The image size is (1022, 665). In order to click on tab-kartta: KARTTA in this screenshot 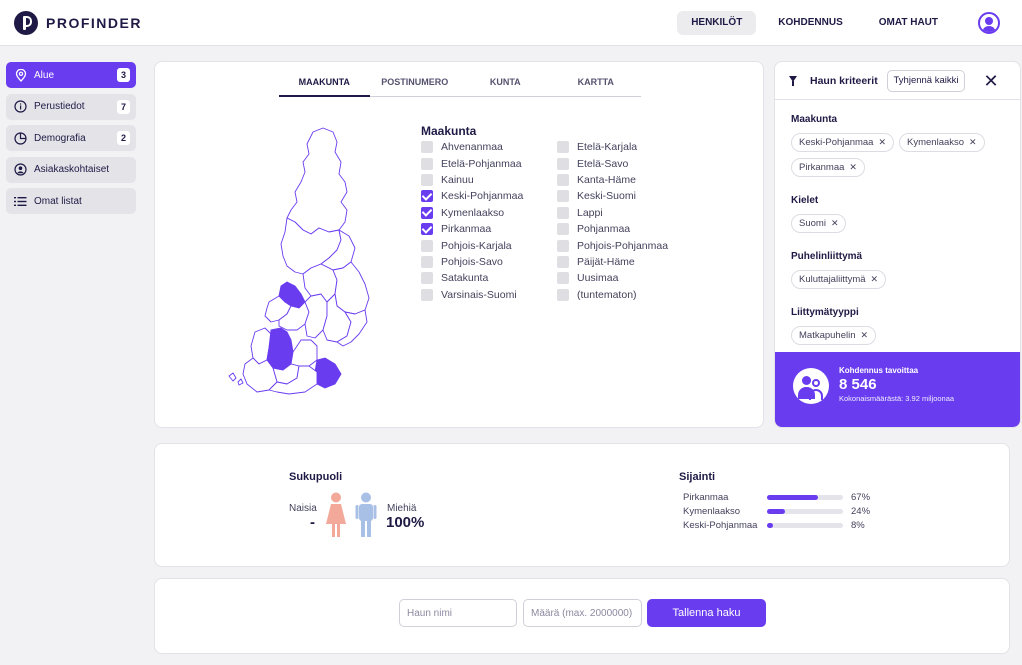, I will do `click(596, 81)`.